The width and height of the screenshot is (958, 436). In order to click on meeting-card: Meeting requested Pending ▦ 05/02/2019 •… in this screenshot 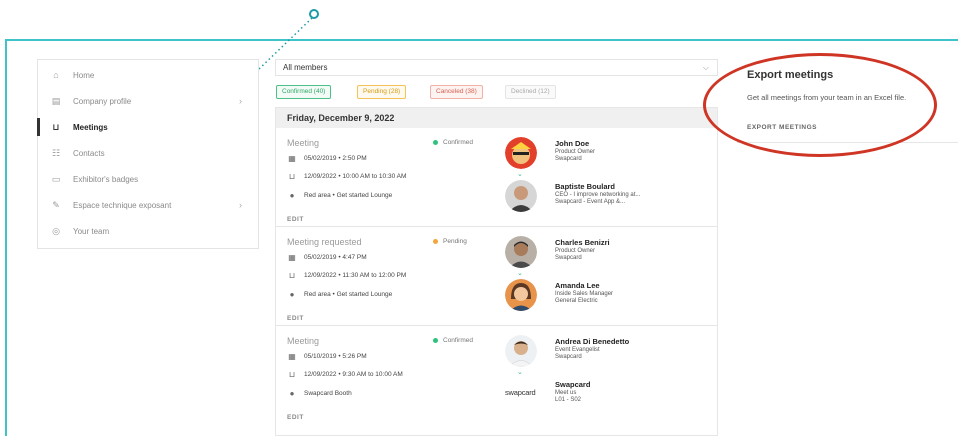, I will do `click(496, 277)`.